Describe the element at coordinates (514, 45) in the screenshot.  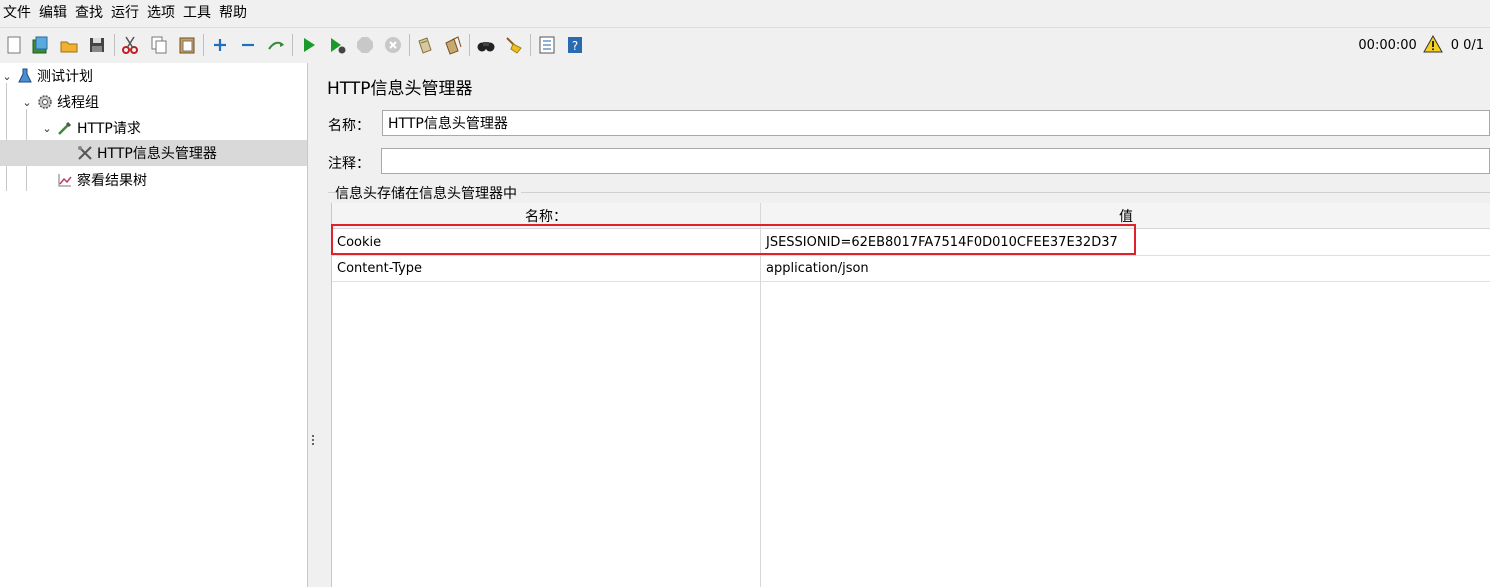
I see `reset-search-icon` at that location.